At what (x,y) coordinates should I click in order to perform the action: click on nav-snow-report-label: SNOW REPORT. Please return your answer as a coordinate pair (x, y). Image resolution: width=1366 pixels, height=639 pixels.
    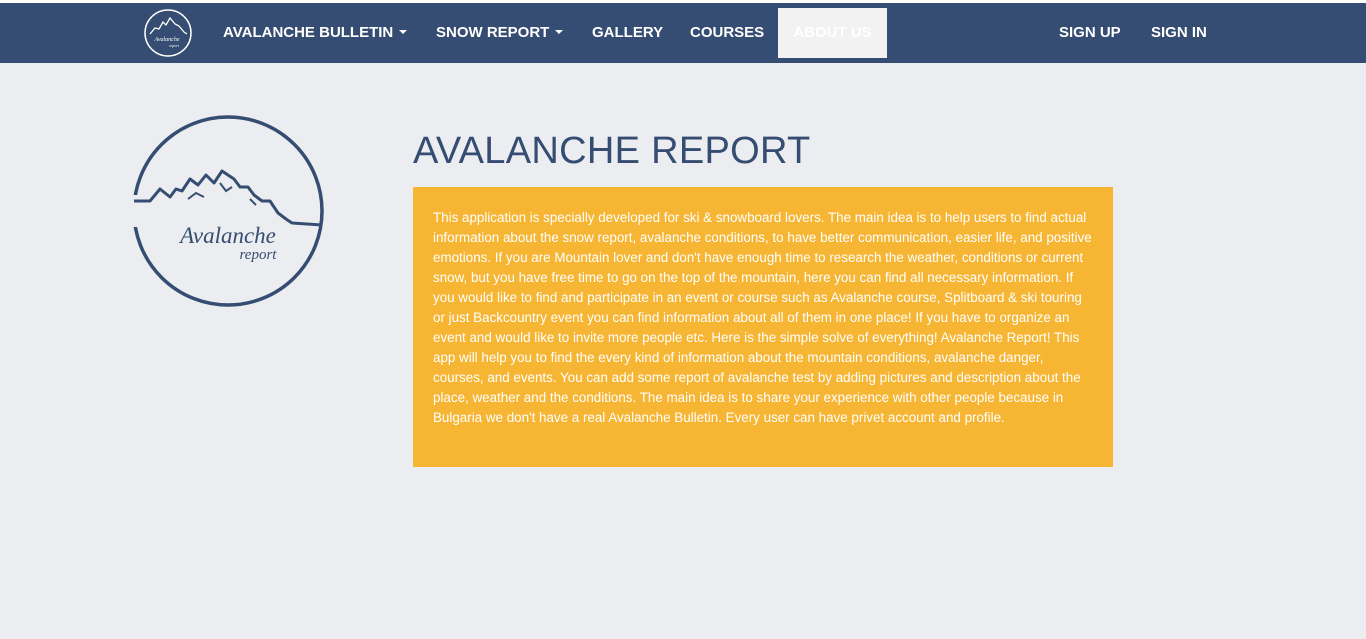
    Looking at the image, I should click on (493, 32).